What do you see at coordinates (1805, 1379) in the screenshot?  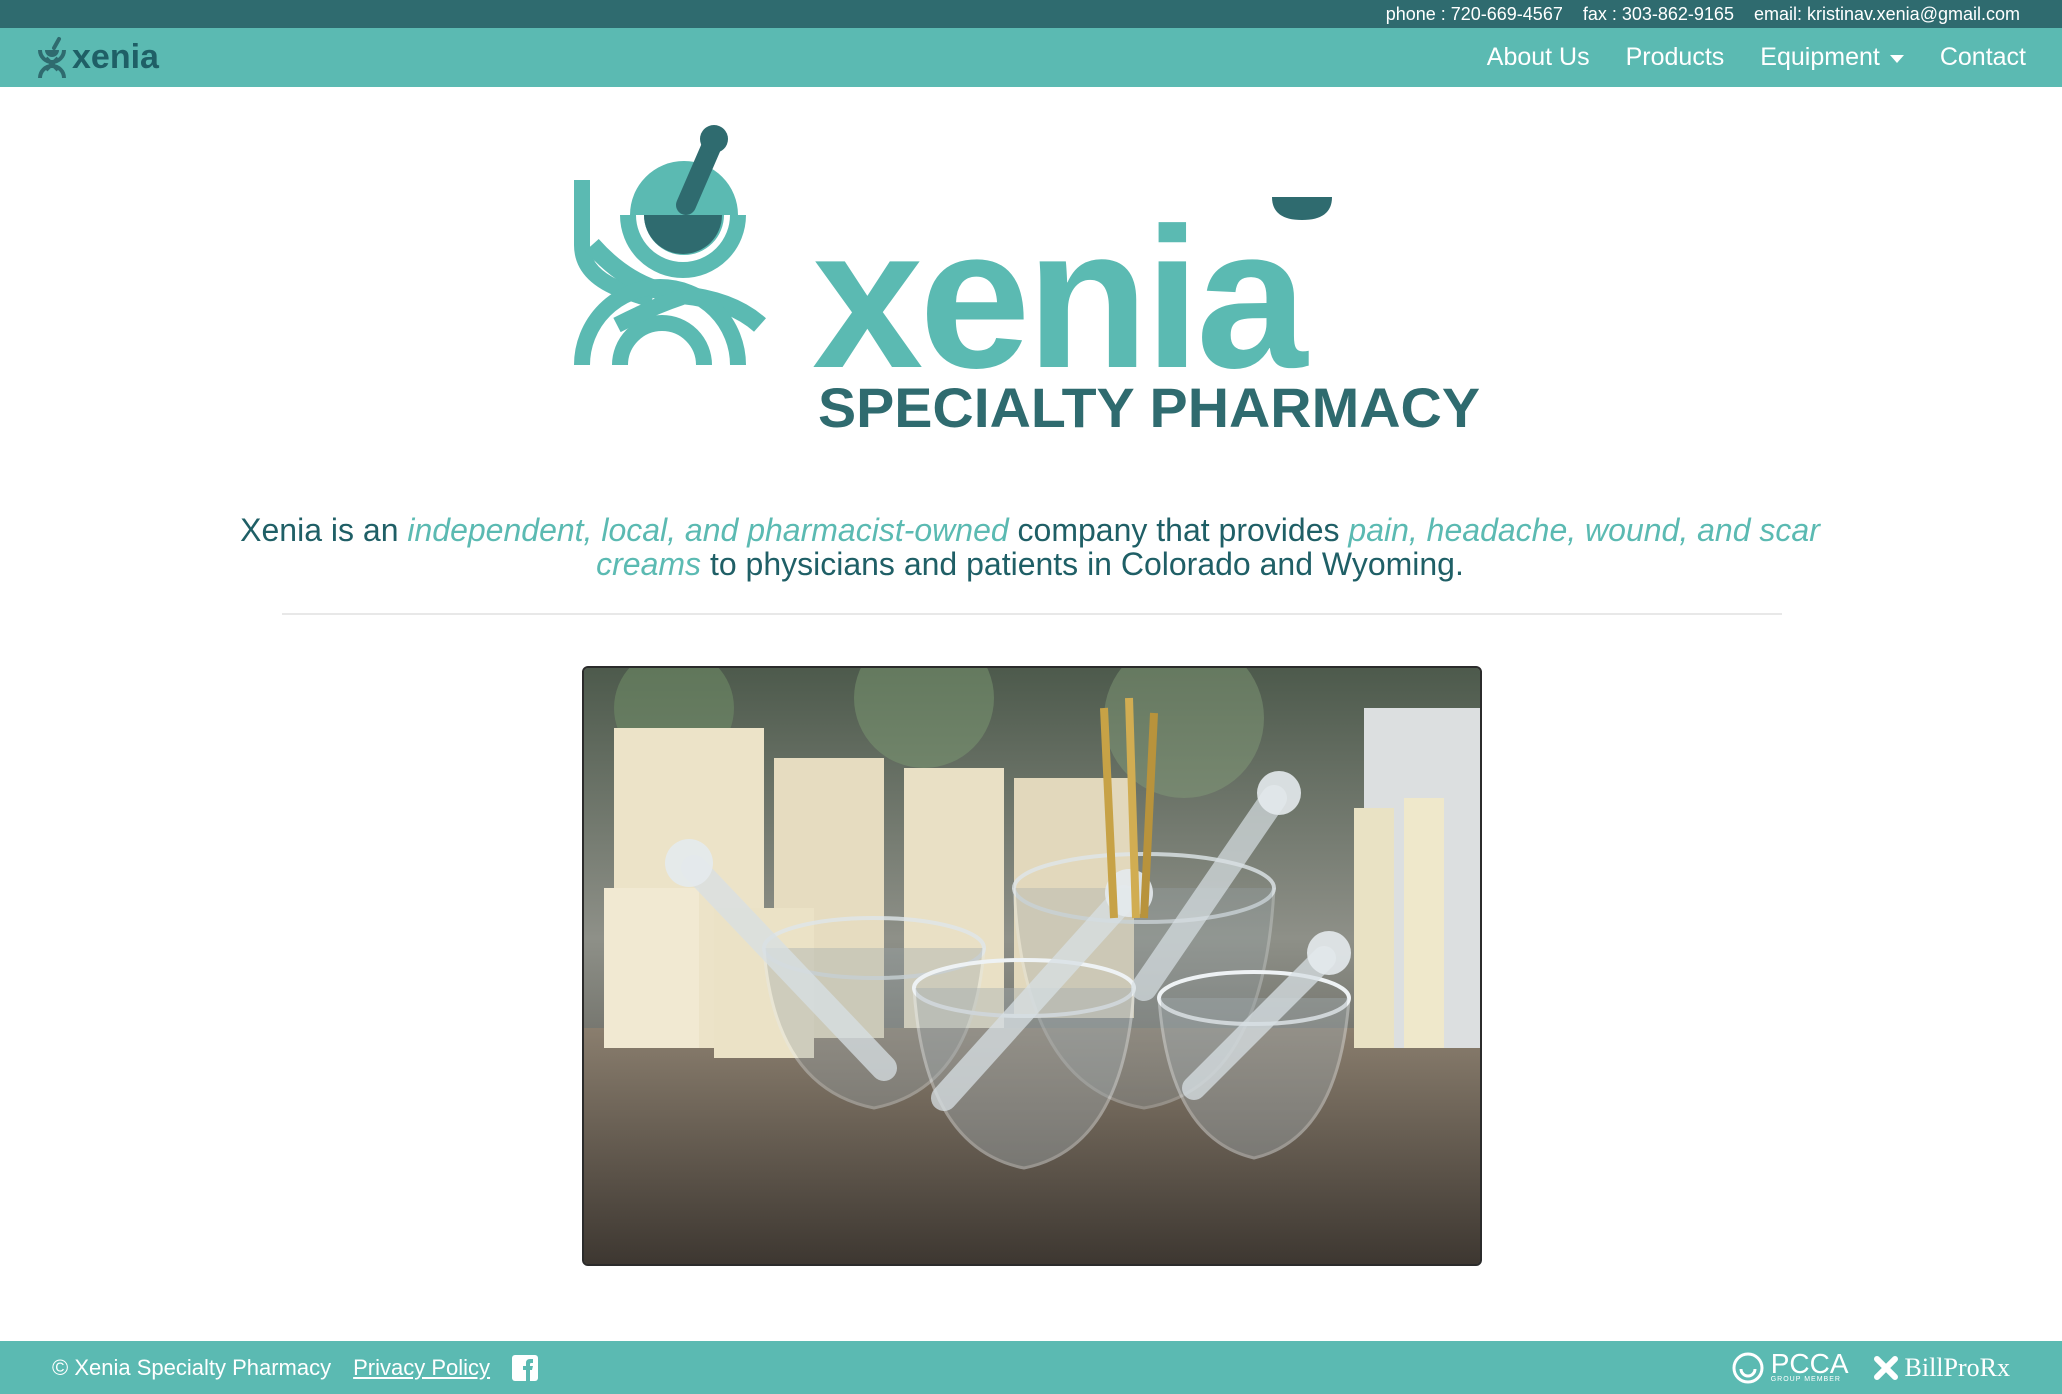 I see `pcca-sublabel: GROUP MEMBER` at bounding box center [1805, 1379].